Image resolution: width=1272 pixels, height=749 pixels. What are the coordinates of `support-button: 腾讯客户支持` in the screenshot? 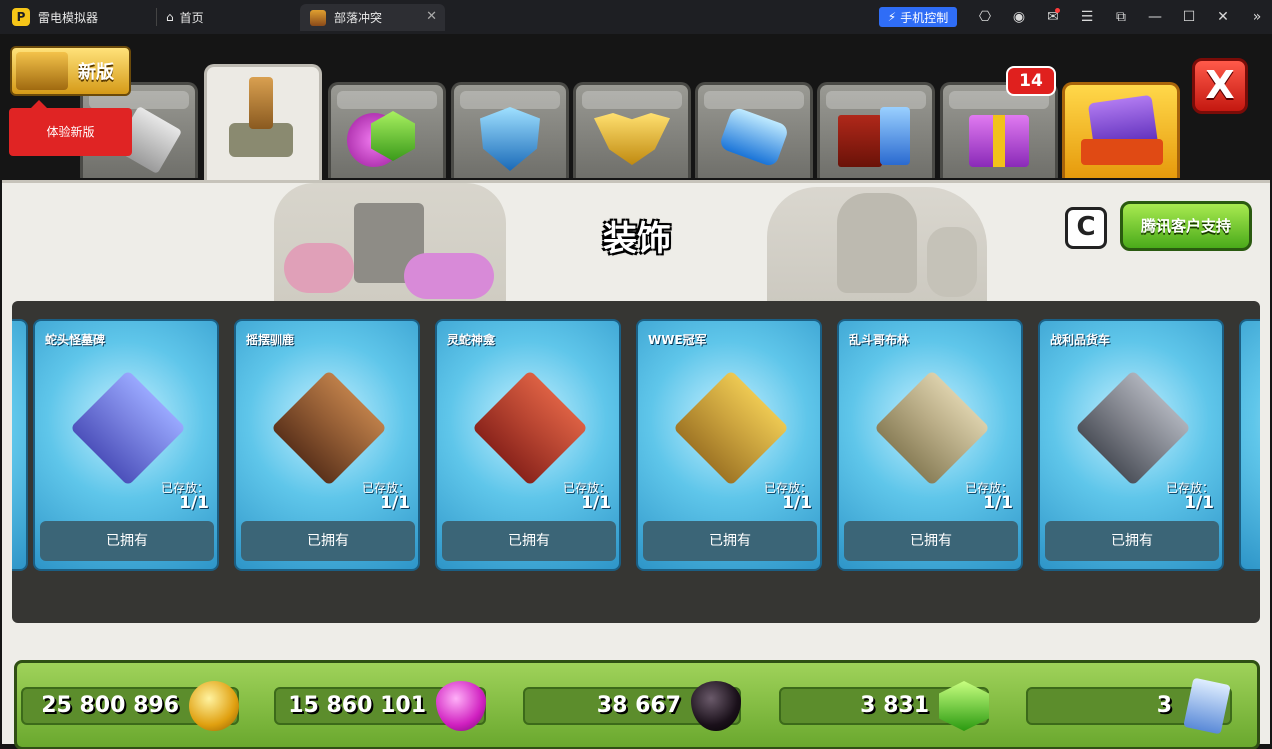 It's located at (1186, 226).